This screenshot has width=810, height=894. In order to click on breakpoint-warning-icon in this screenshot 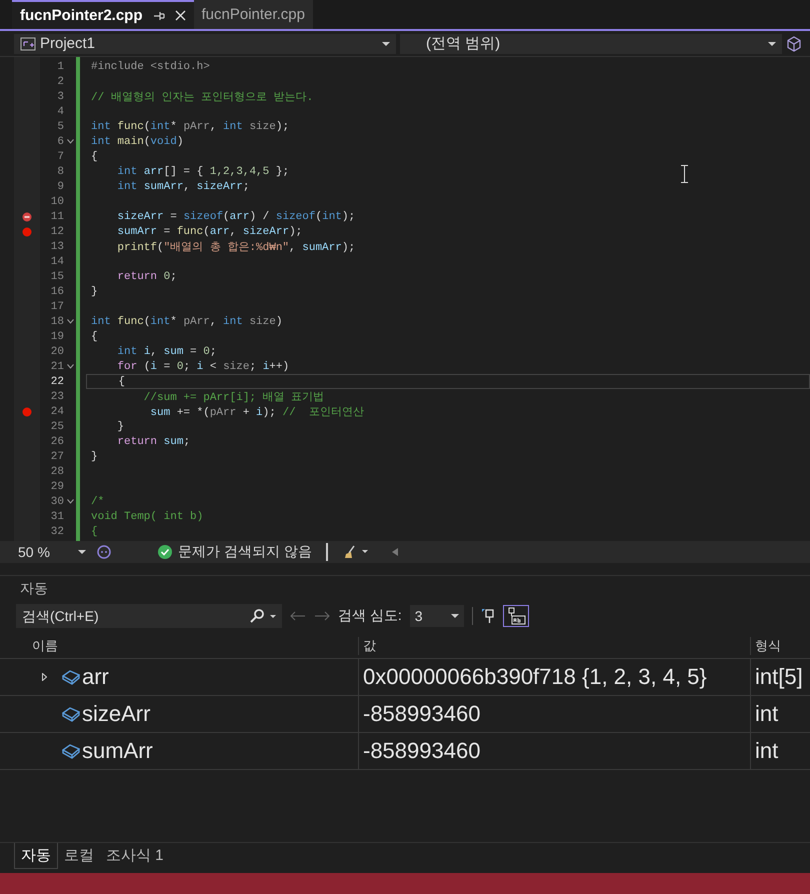, I will do `click(27, 217)`.